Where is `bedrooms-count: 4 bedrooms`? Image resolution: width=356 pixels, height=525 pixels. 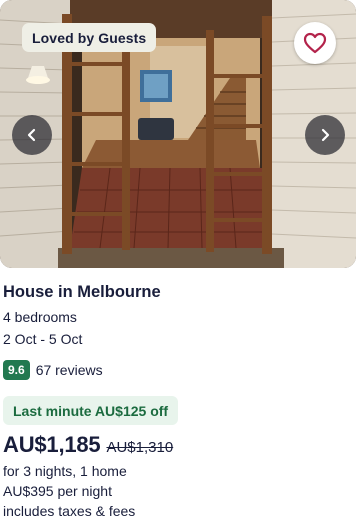 bedrooms-count: 4 bedrooms is located at coordinates (40, 317).